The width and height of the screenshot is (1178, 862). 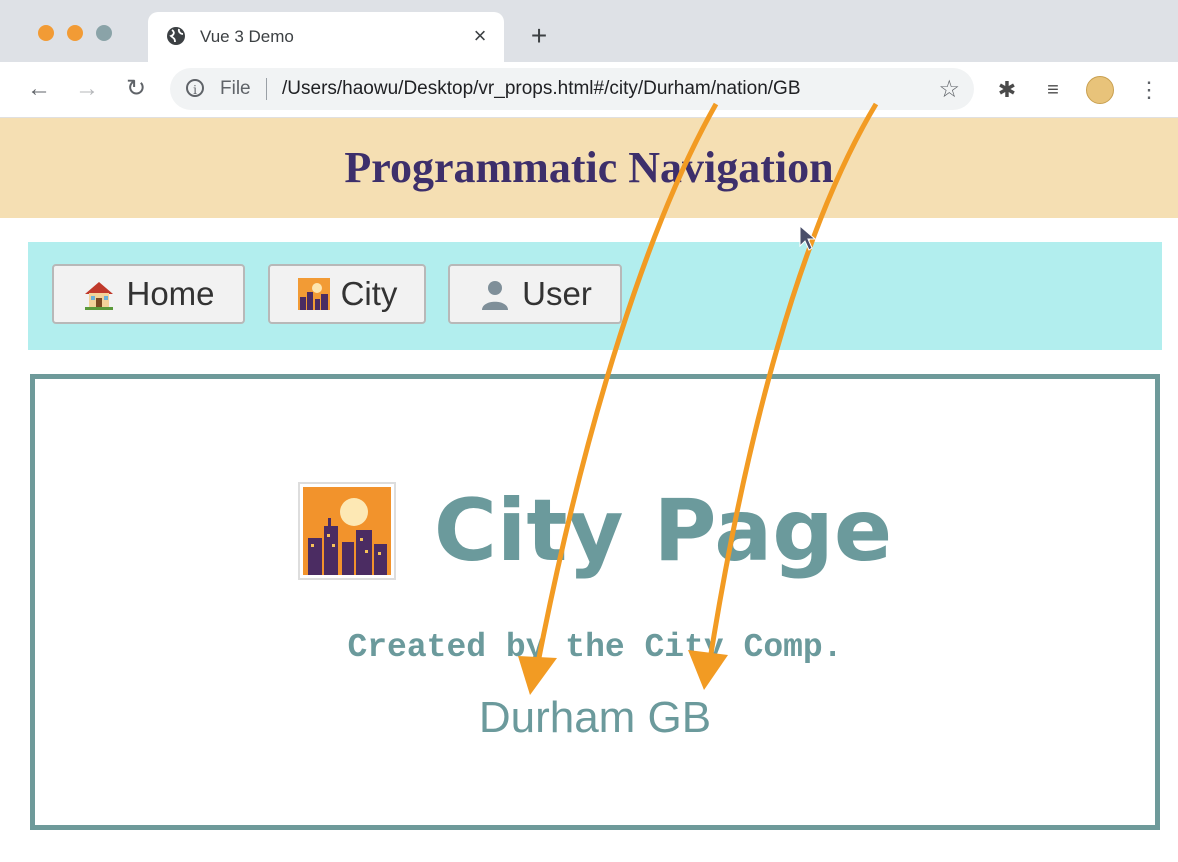 What do you see at coordinates (663, 531) in the screenshot?
I see `city-page-heading: City Page` at bounding box center [663, 531].